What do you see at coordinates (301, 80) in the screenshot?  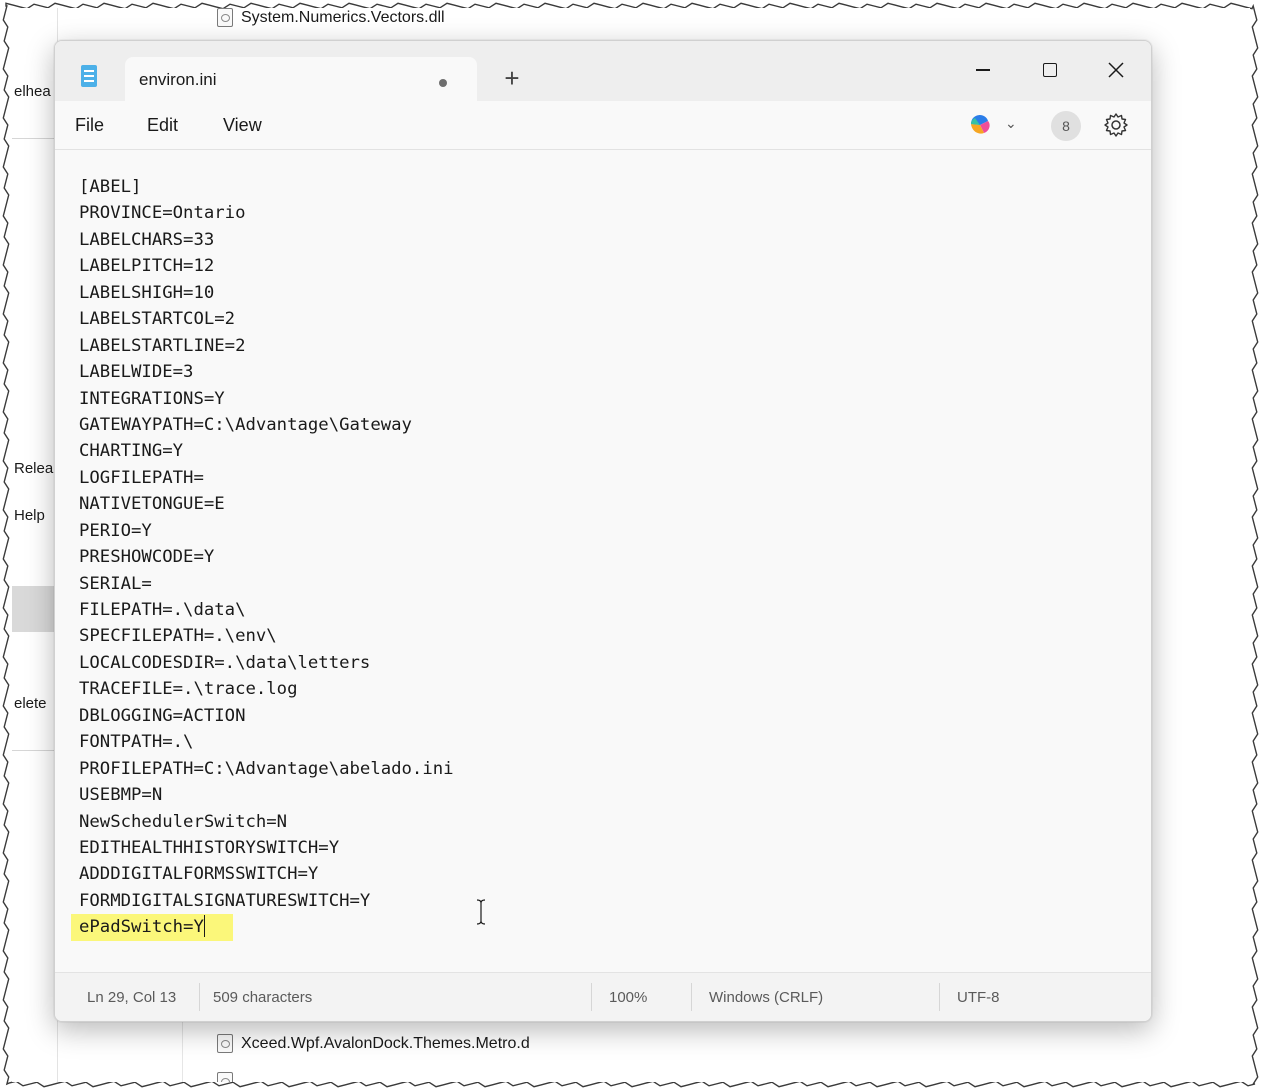 I see `tab-environ-ini: environ.ini` at bounding box center [301, 80].